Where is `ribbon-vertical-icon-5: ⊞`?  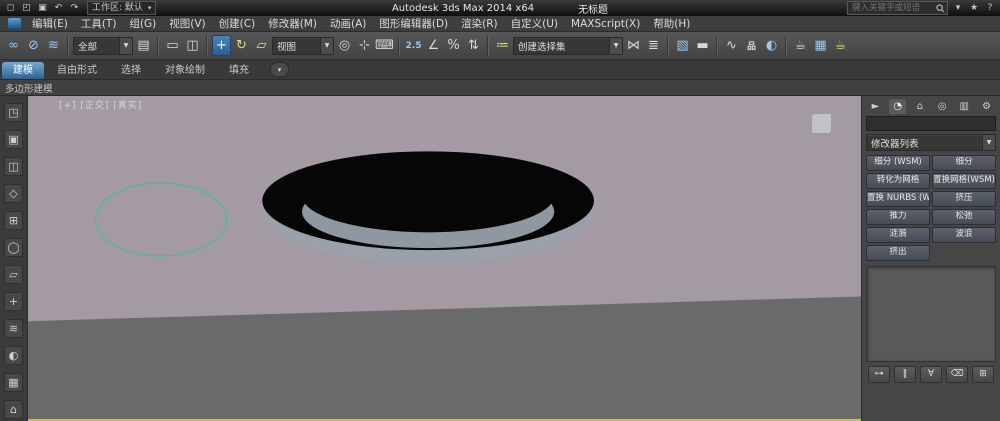 ribbon-vertical-icon-5: ⊞ is located at coordinates (13, 220).